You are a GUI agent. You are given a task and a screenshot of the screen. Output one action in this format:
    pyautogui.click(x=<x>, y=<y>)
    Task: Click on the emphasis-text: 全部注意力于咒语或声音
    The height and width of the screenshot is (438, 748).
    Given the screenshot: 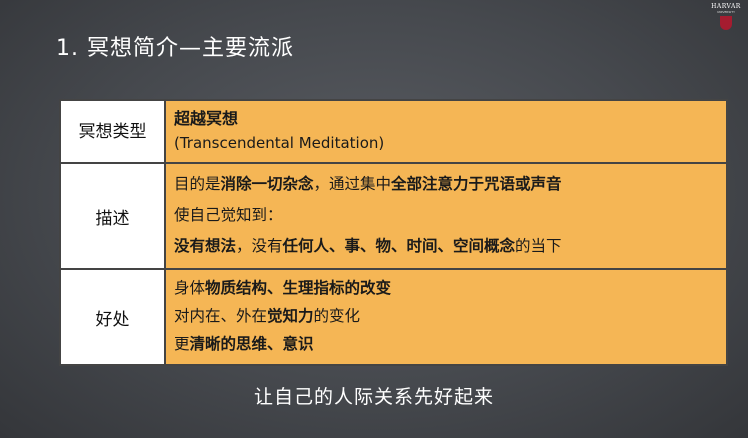 What is the action you would take?
    pyautogui.click(x=476, y=184)
    